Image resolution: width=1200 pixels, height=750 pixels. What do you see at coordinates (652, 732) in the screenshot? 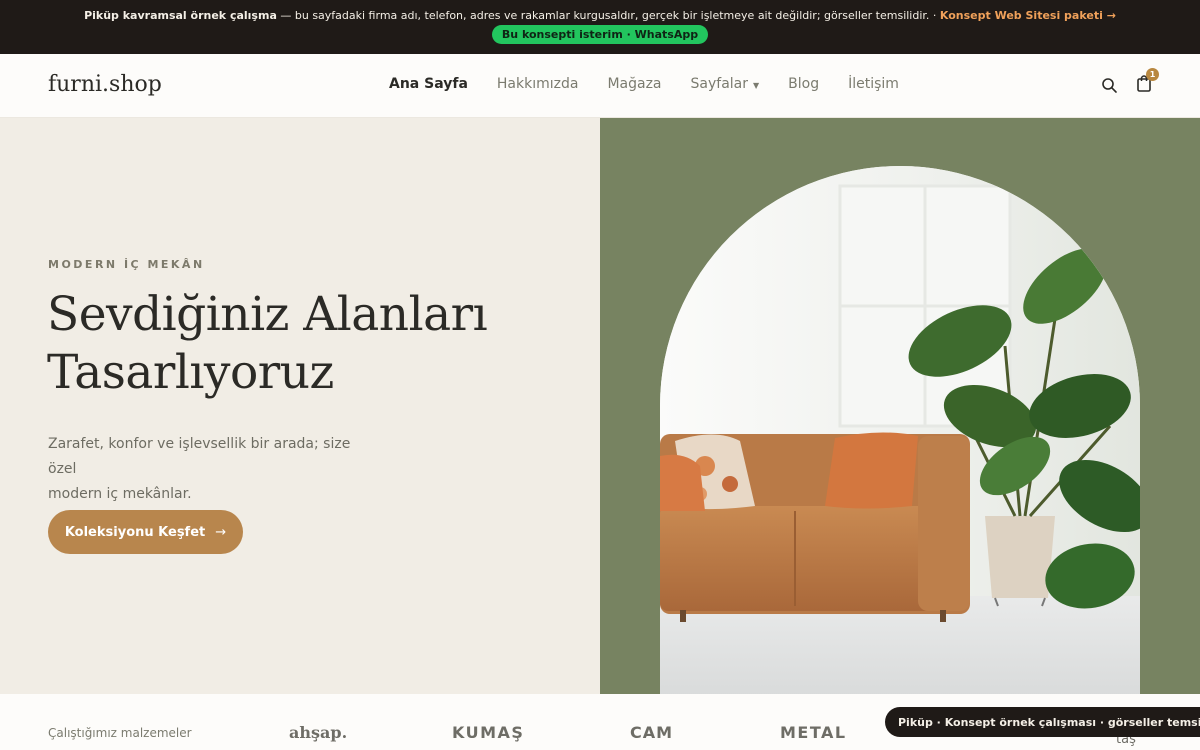
I see `material-glass: CAM` at bounding box center [652, 732].